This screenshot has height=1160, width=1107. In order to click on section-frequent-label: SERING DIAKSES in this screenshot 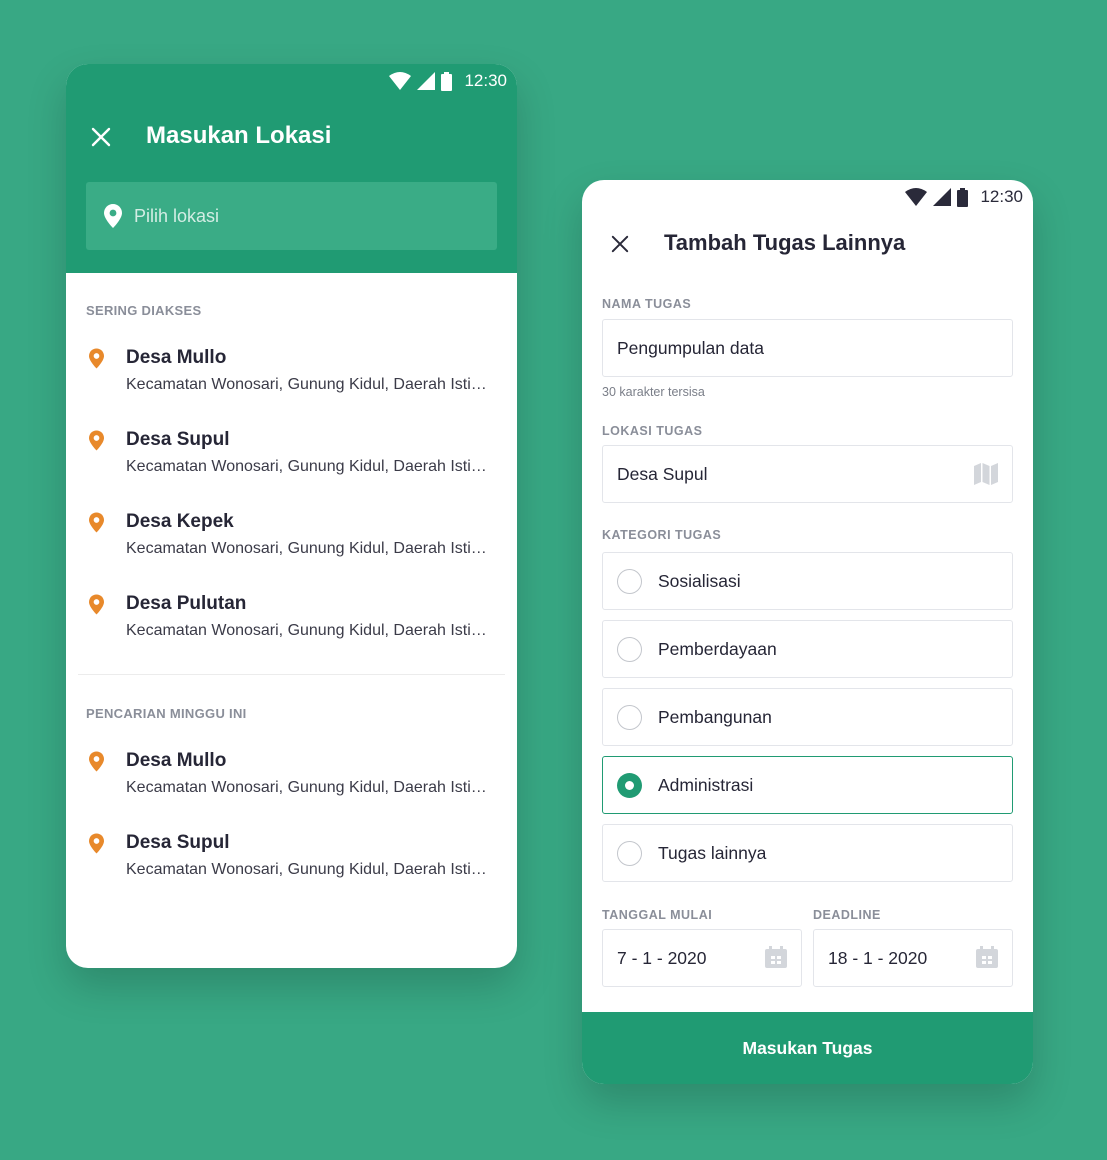, I will do `click(144, 310)`.